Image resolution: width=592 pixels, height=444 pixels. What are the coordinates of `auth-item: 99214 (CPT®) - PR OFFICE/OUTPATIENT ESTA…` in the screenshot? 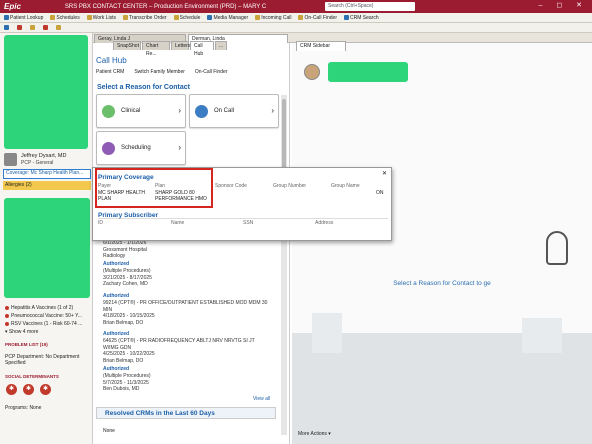 It's located at (185, 313).